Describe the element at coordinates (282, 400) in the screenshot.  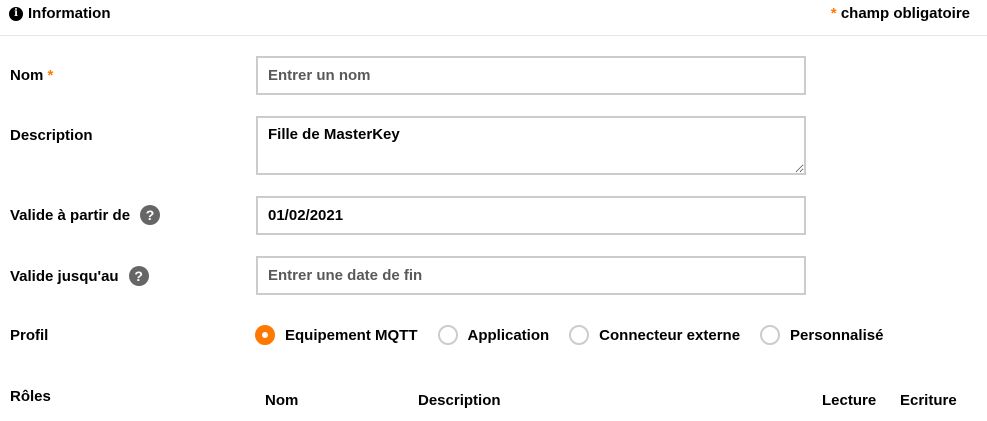
I see `roles-column-name: Nom` at that location.